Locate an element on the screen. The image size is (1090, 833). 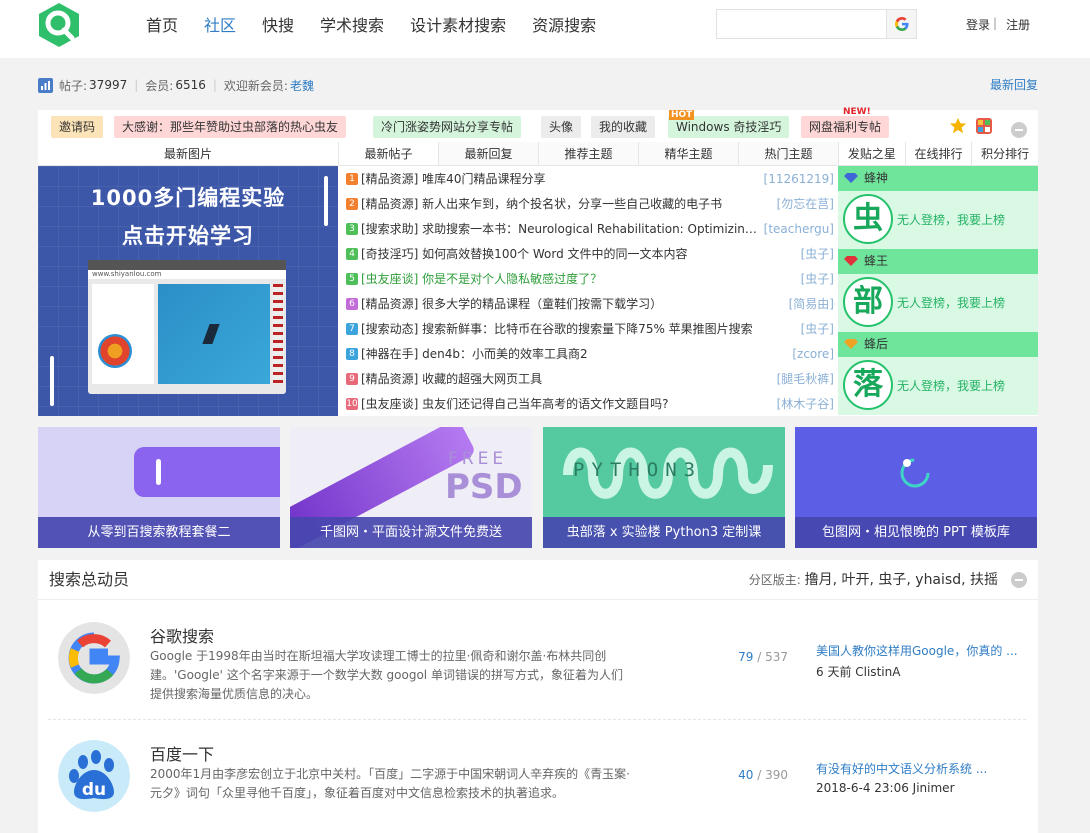
posts-label: 帖子: is located at coordinates (73, 85).